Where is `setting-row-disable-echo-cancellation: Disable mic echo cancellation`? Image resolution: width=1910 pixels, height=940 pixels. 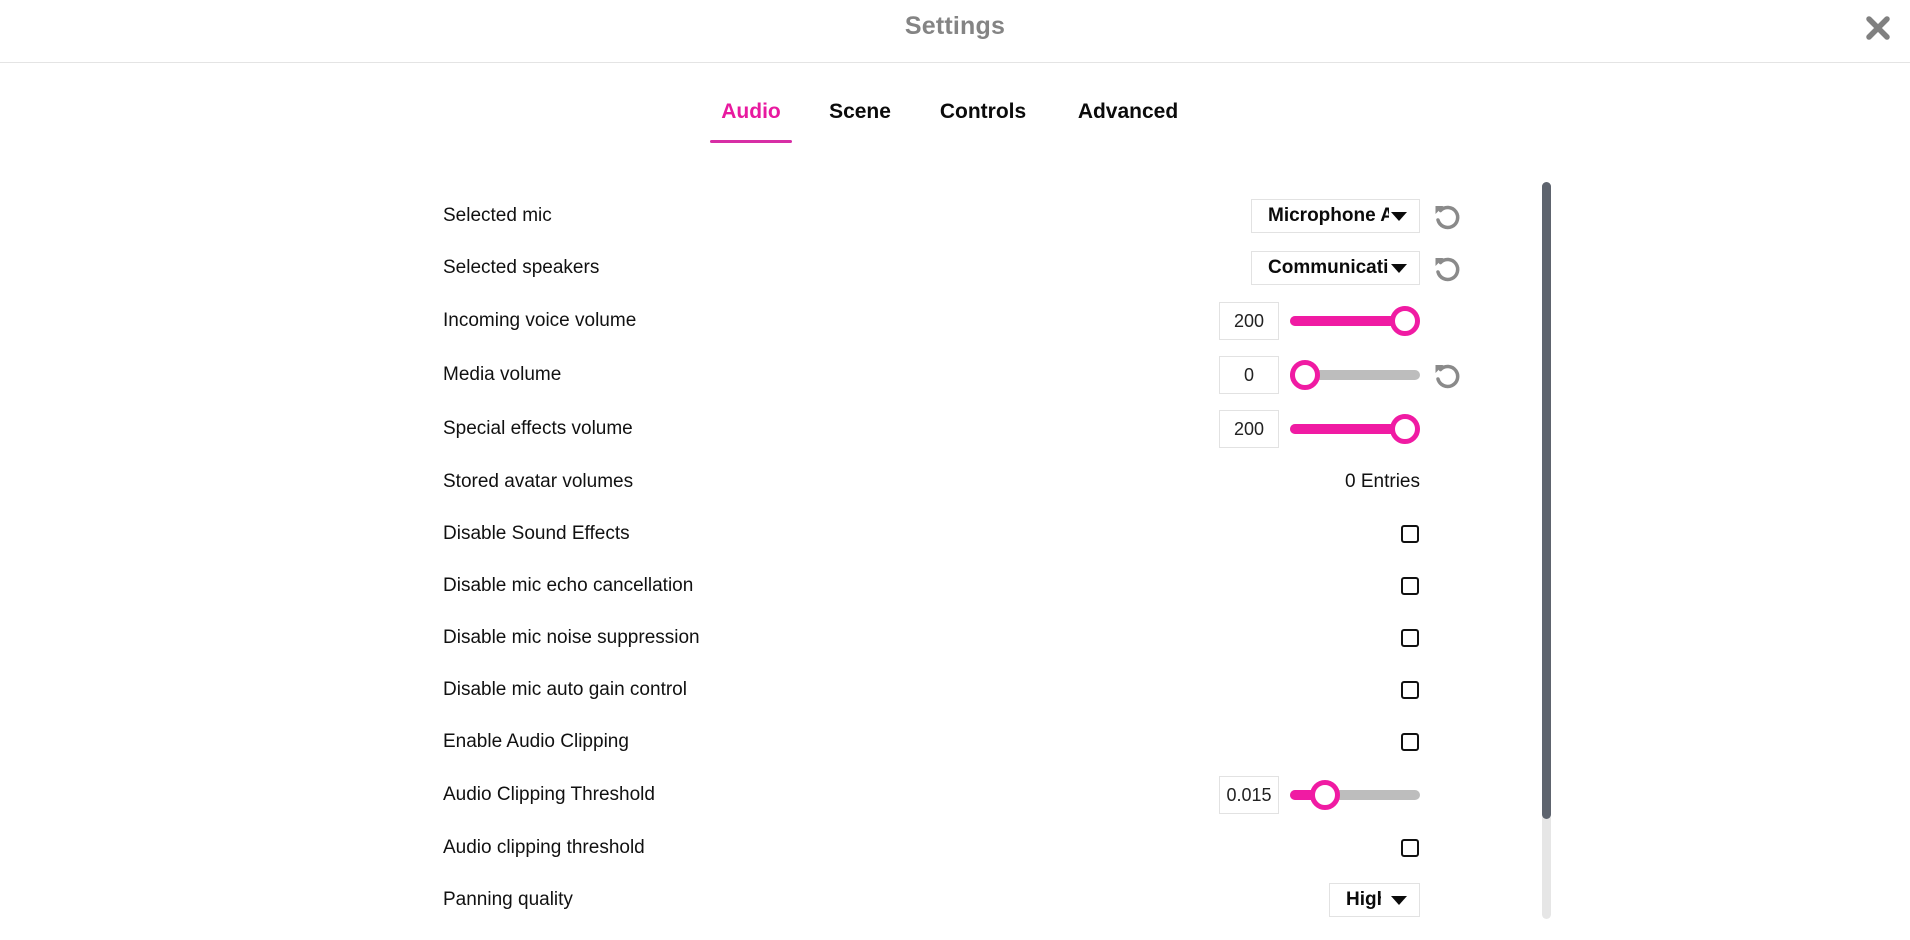 setting-row-disable-echo-cancellation: Disable mic echo cancellation is located at coordinates (963, 586).